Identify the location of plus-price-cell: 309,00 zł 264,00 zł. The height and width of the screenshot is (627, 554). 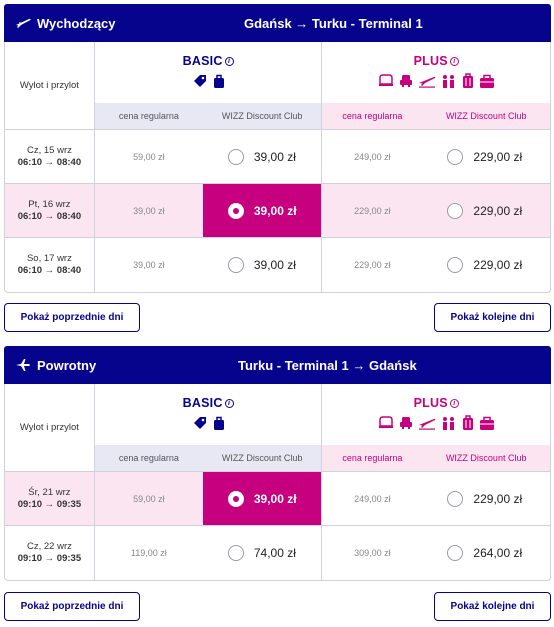
(436, 553).